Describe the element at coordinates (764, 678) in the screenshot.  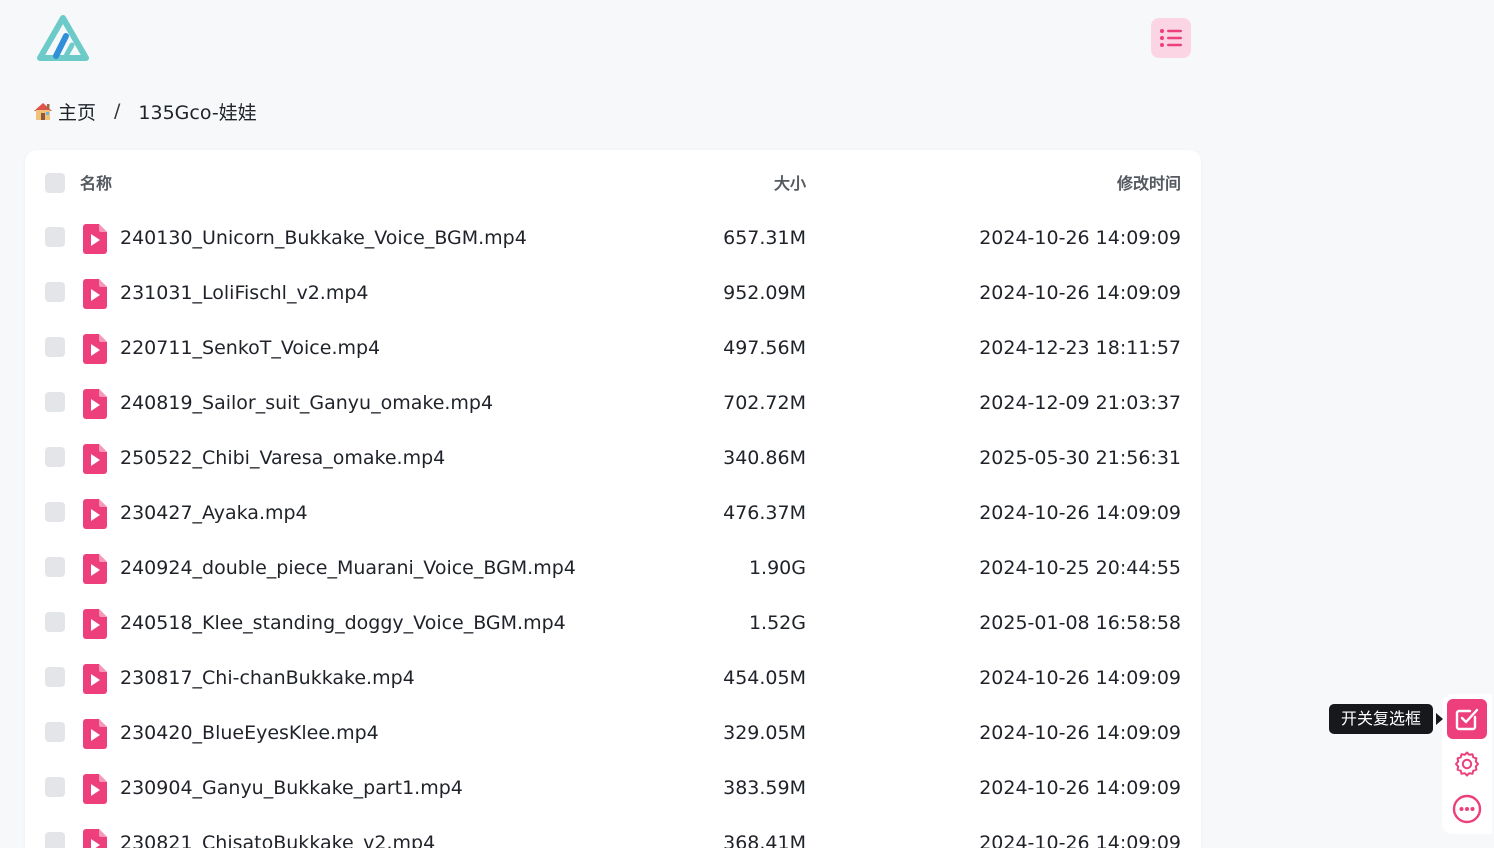
I see `file-size: 454.05M` at that location.